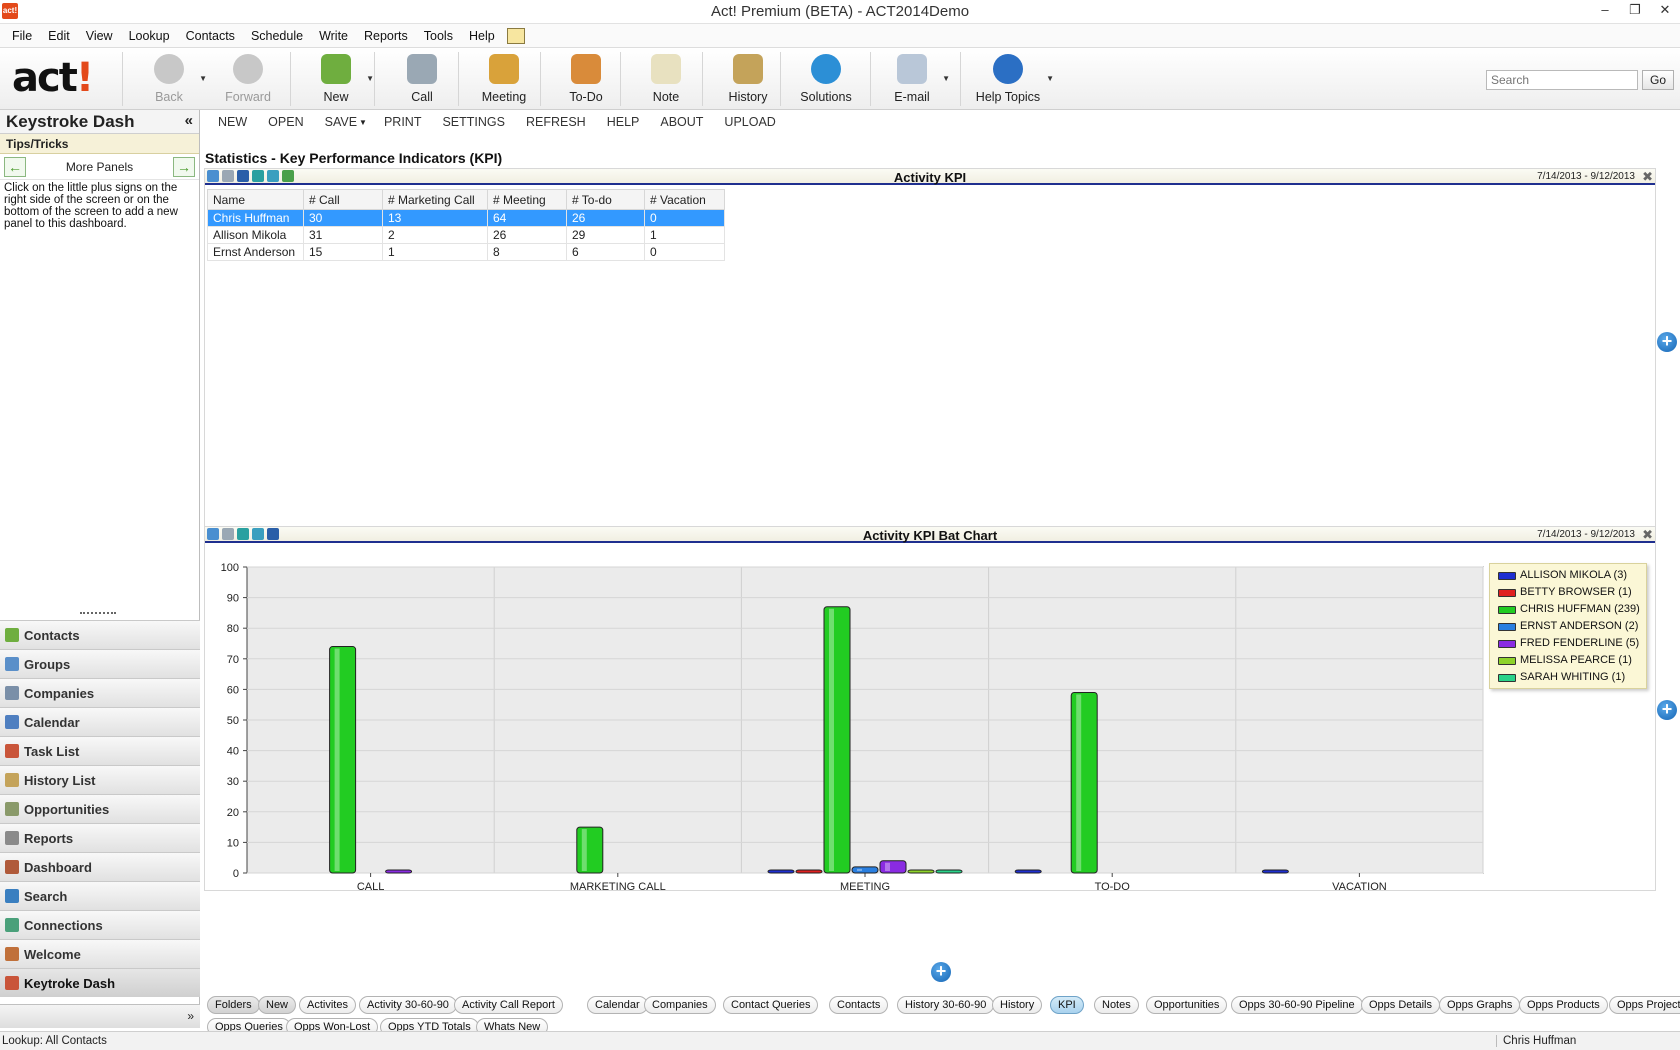 This screenshot has height=1050, width=1680. What do you see at coordinates (1658, 80) in the screenshot?
I see `go-button: Go` at bounding box center [1658, 80].